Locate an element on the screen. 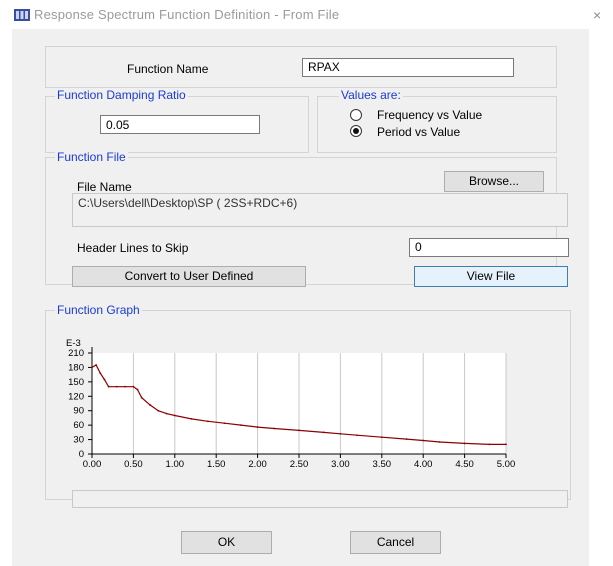 This screenshot has height=566, width=613. damping-legend: Function Damping Ratio is located at coordinates (121, 95).